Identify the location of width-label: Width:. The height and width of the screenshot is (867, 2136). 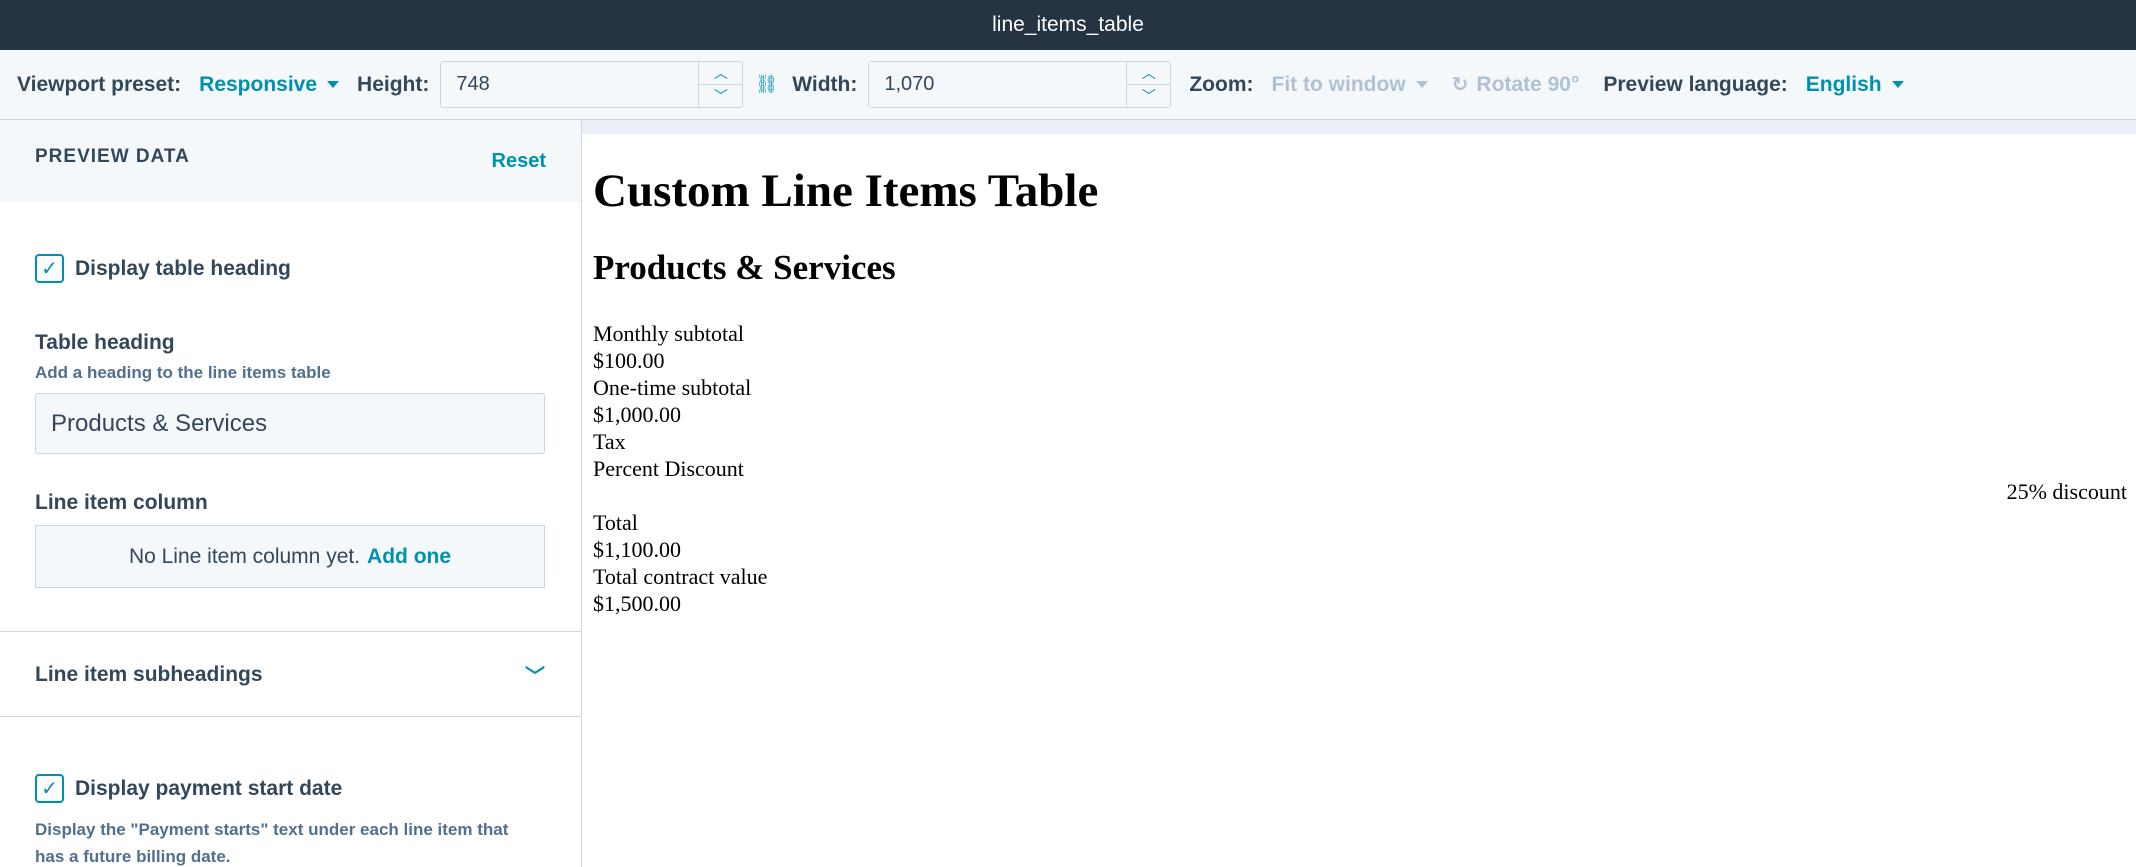
(825, 84).